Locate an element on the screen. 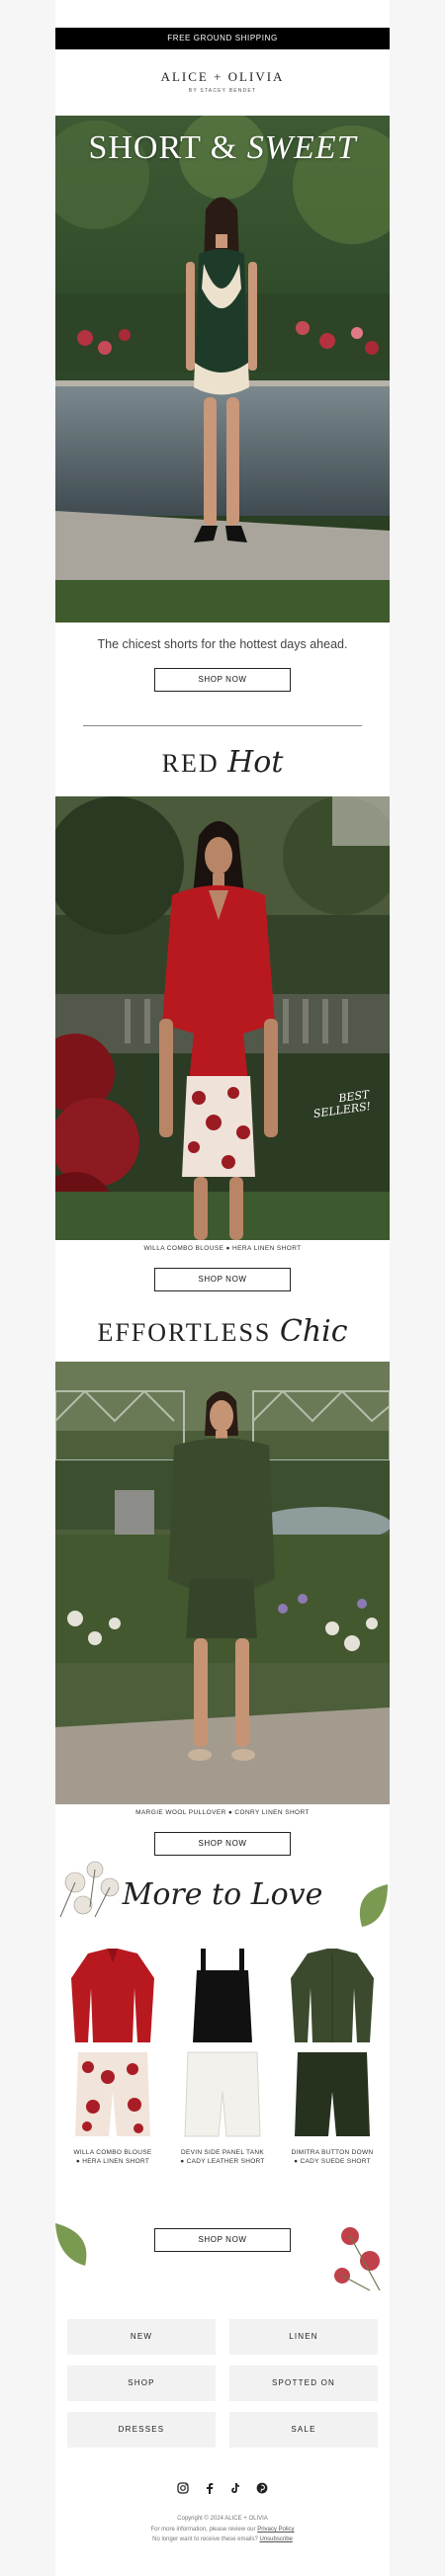 Image resolution: width=445 pixels, height=2576 pixels. tiktok-icon is located at coordinates (235, 2489).